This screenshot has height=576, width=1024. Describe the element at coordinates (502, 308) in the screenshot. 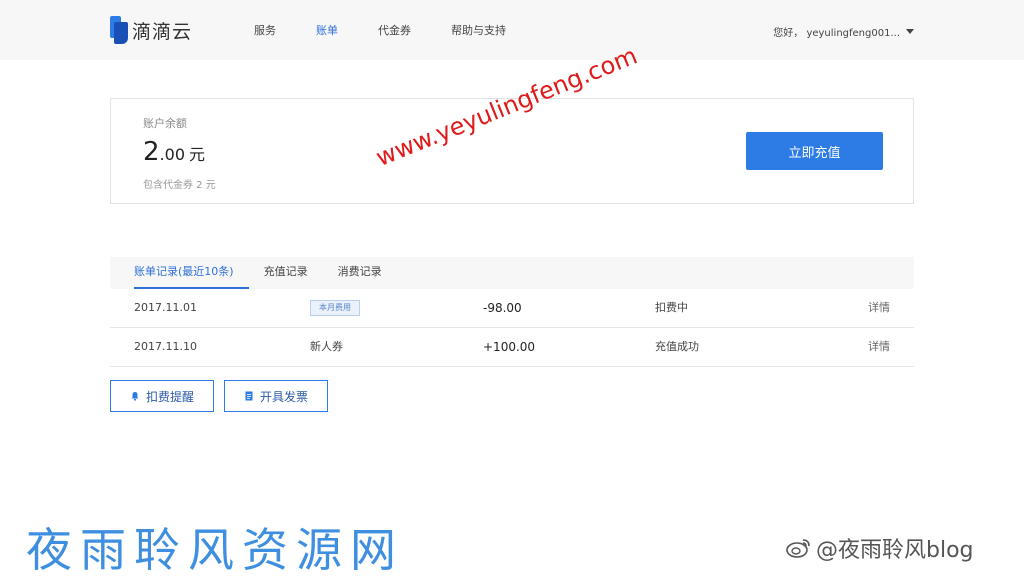

I see `row-amount: -98.00` at that location.